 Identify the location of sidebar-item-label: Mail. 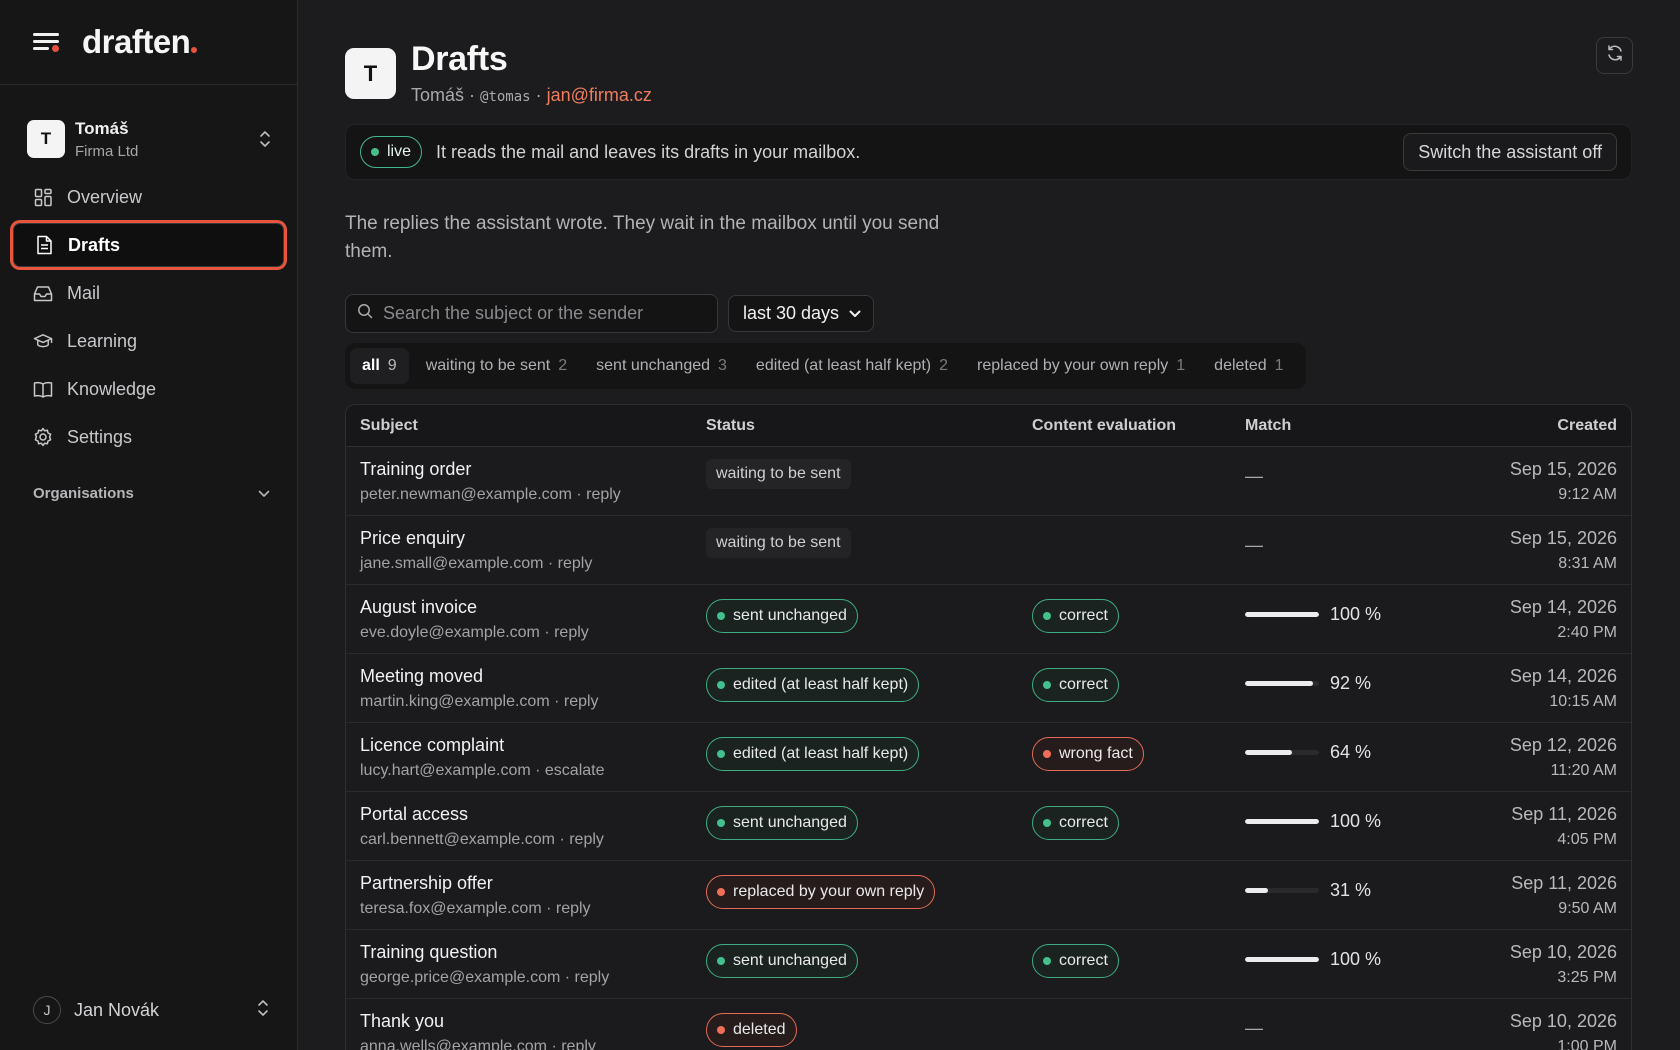
(84, 292).